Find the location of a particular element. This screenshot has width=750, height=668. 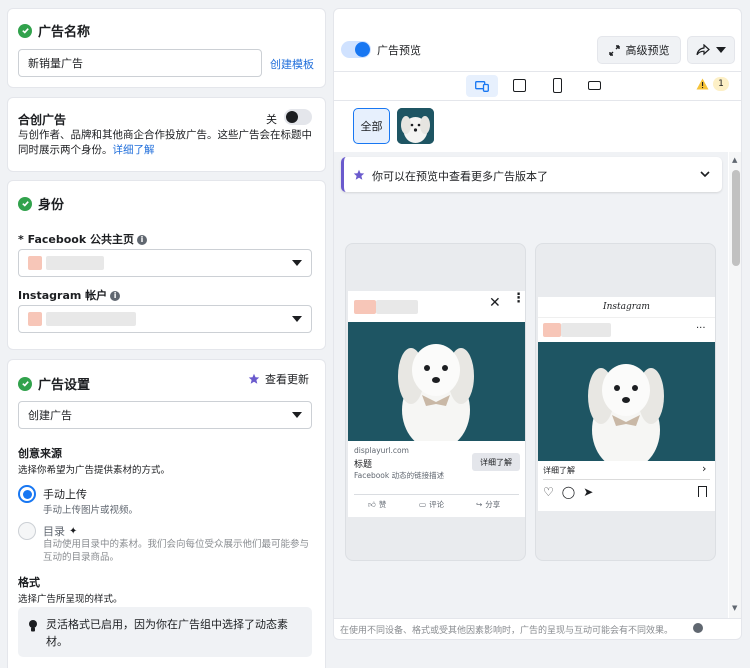

warning-count: 1 is located at coordinates (721, 84).